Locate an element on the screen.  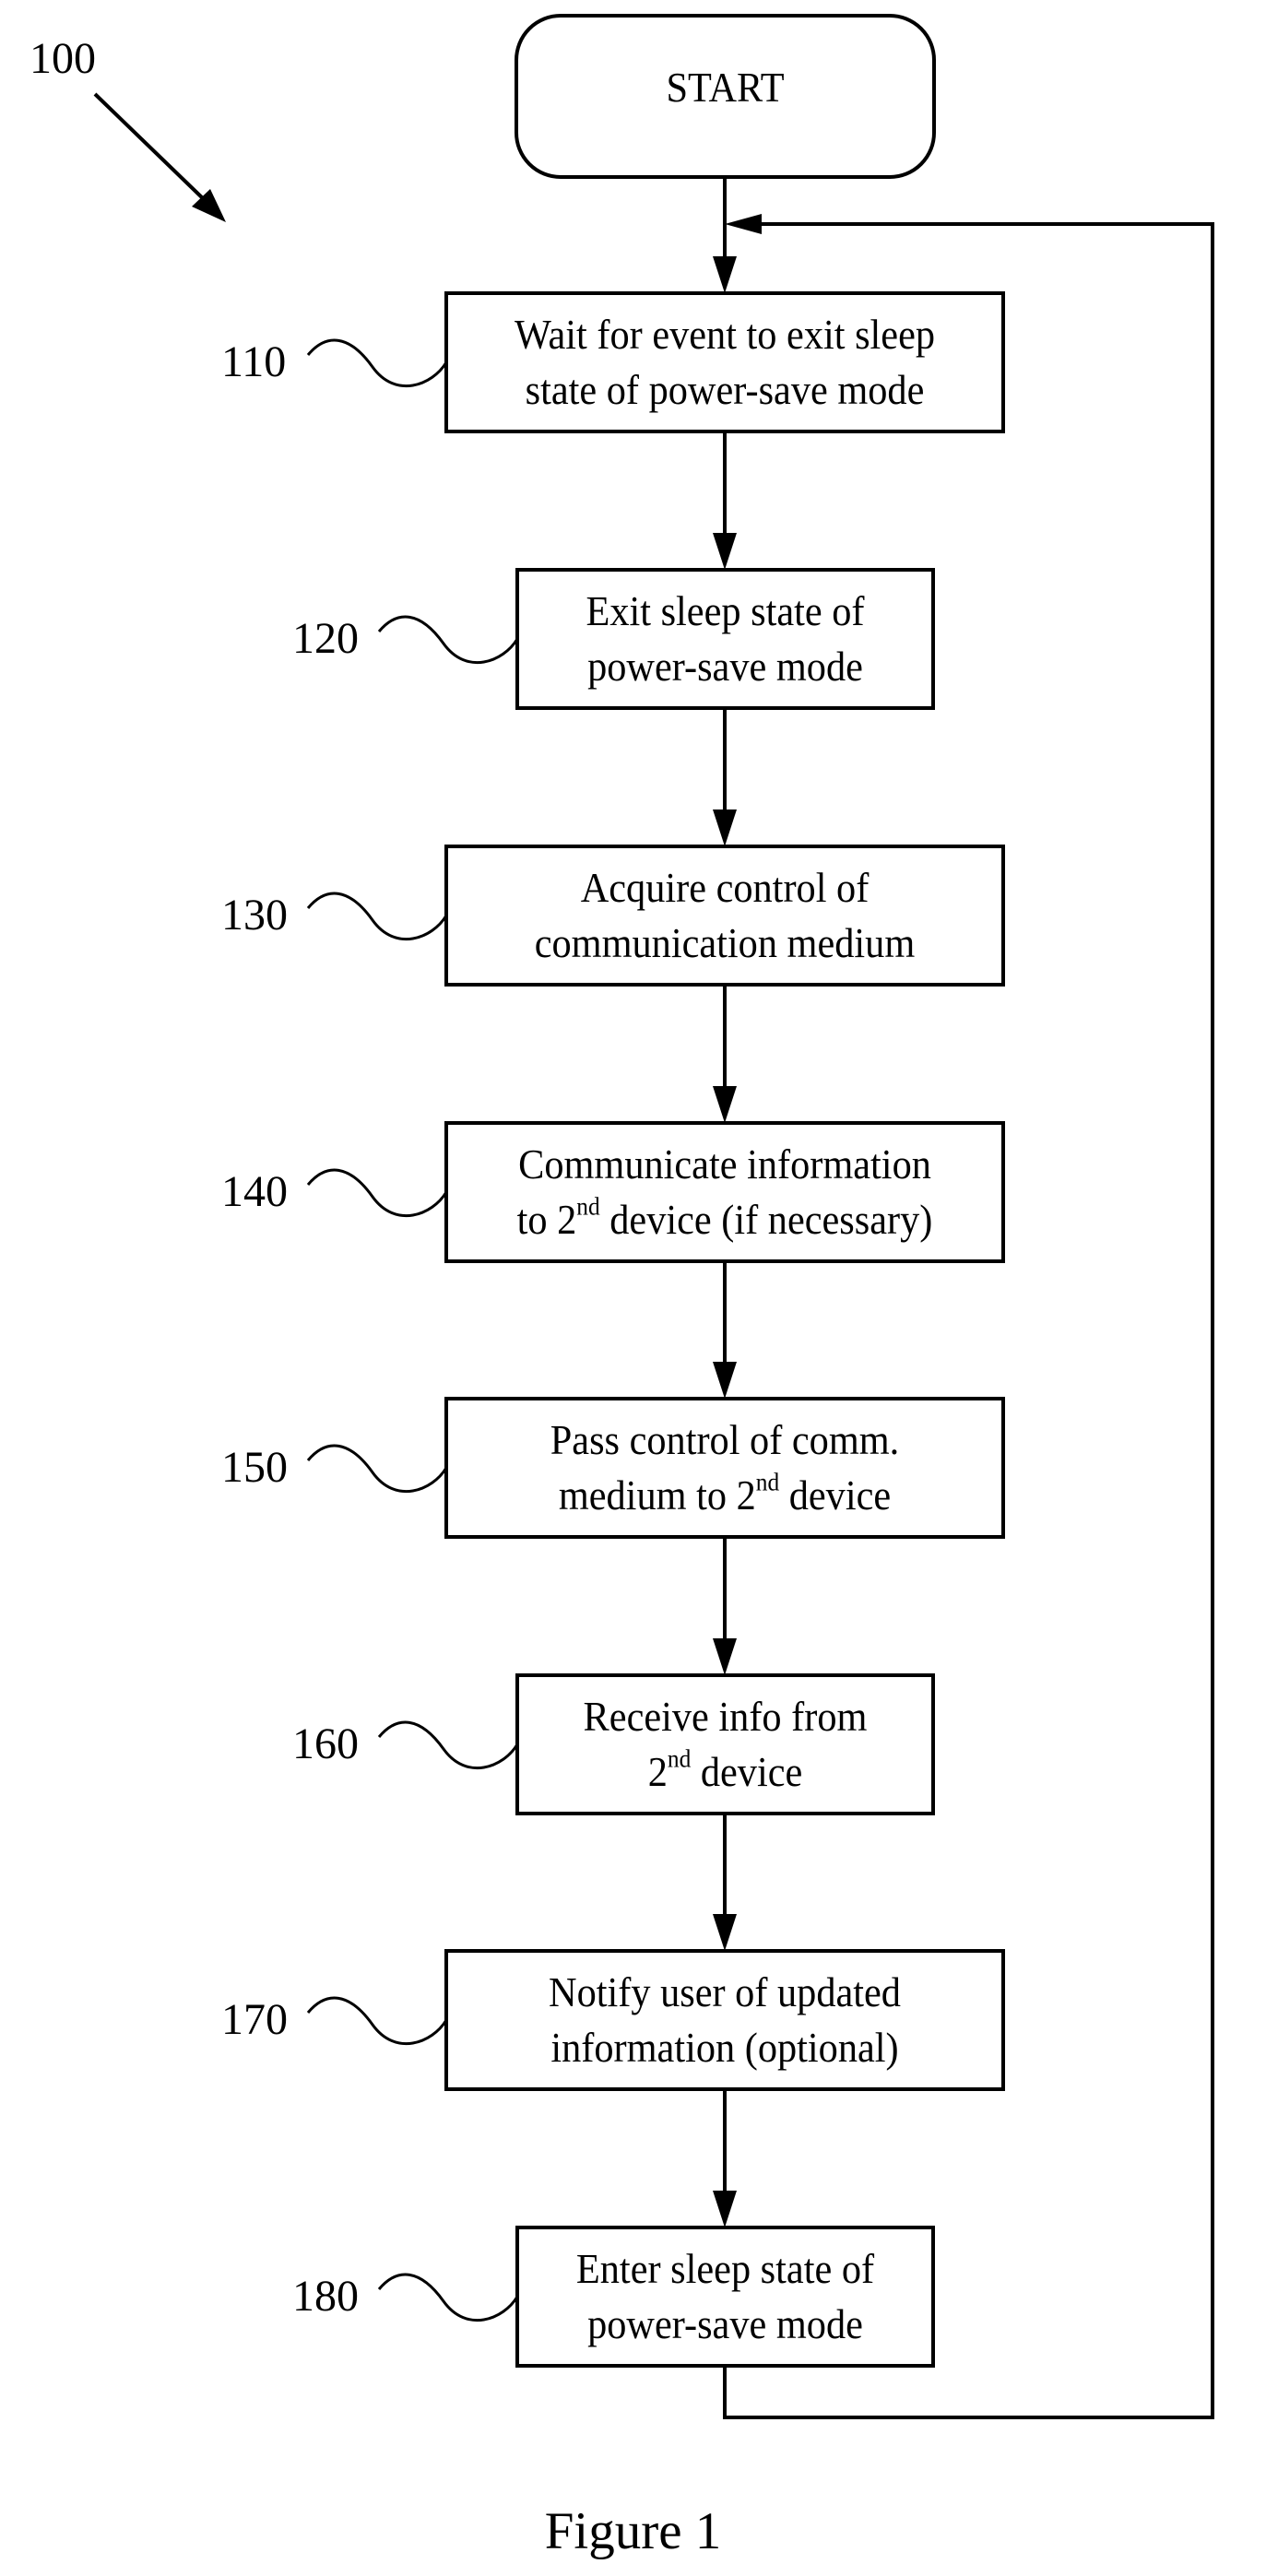
step-ref-label-160: 160 is located at coordinates (325, 1743).